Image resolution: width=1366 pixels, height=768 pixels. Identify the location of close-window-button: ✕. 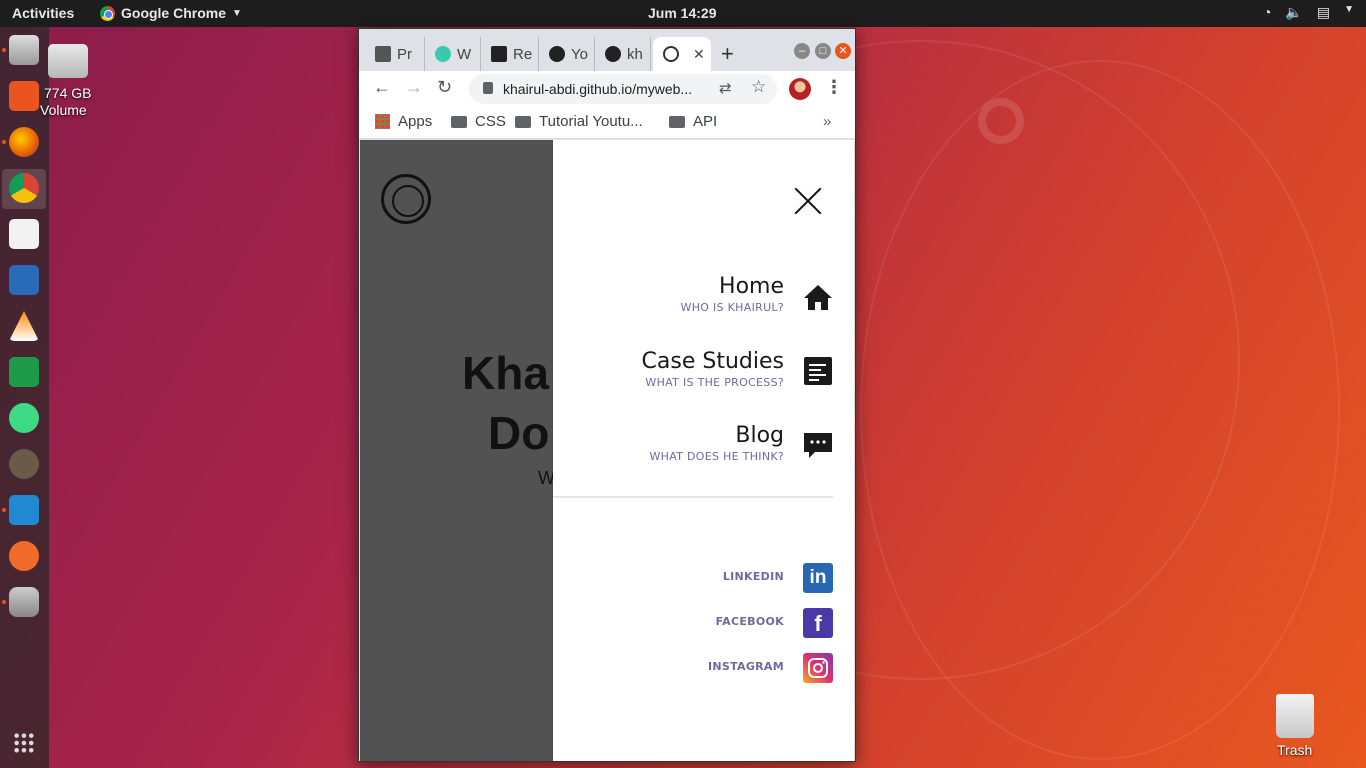
(843, 51).